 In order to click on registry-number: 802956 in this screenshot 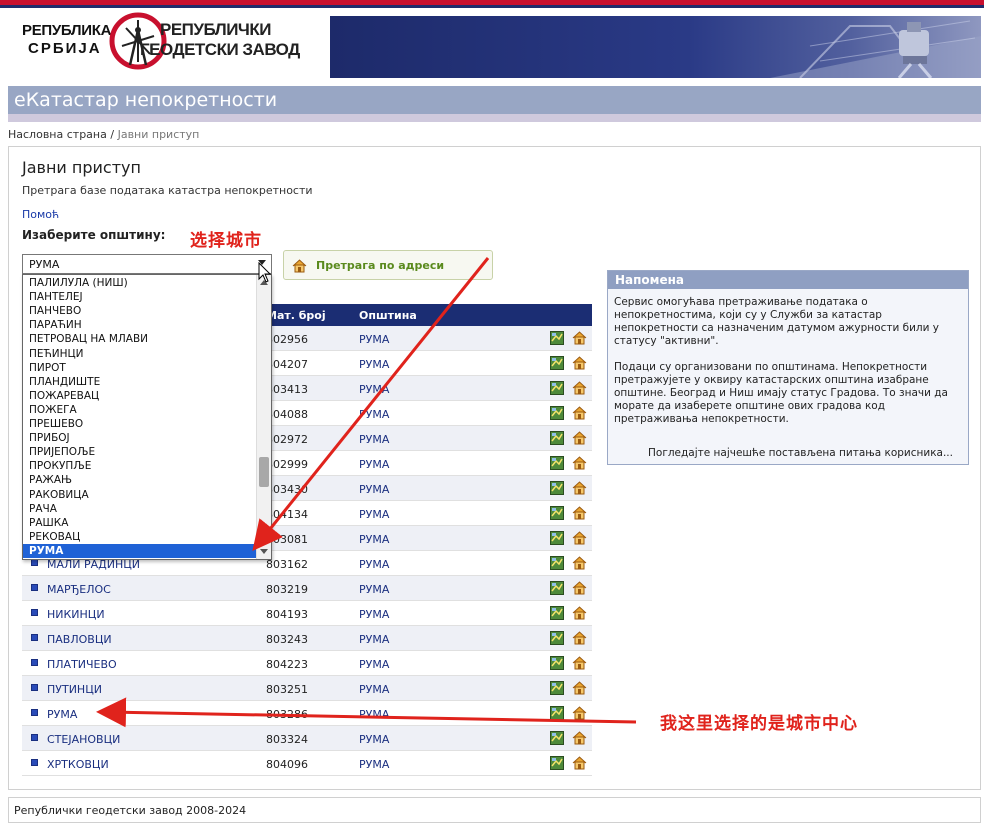, I will do `click(287, 339)`.